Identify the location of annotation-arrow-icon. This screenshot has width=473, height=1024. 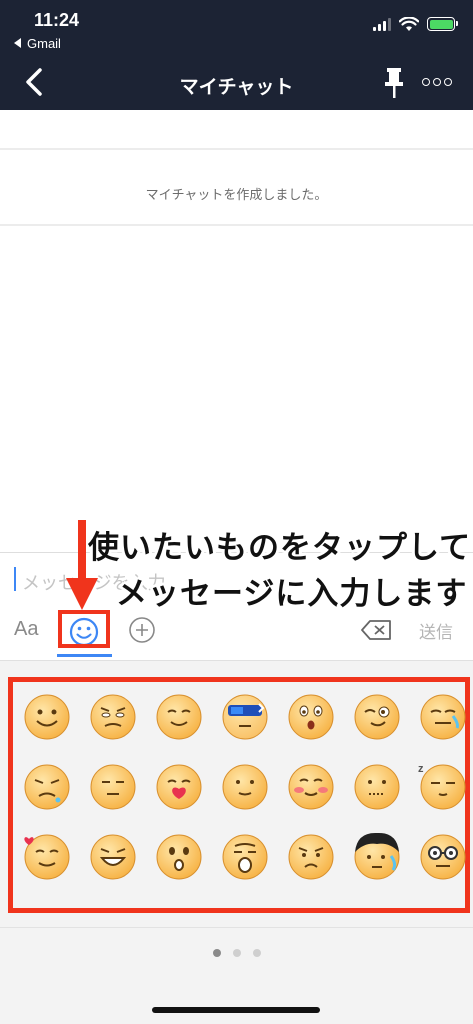
(82, 565).